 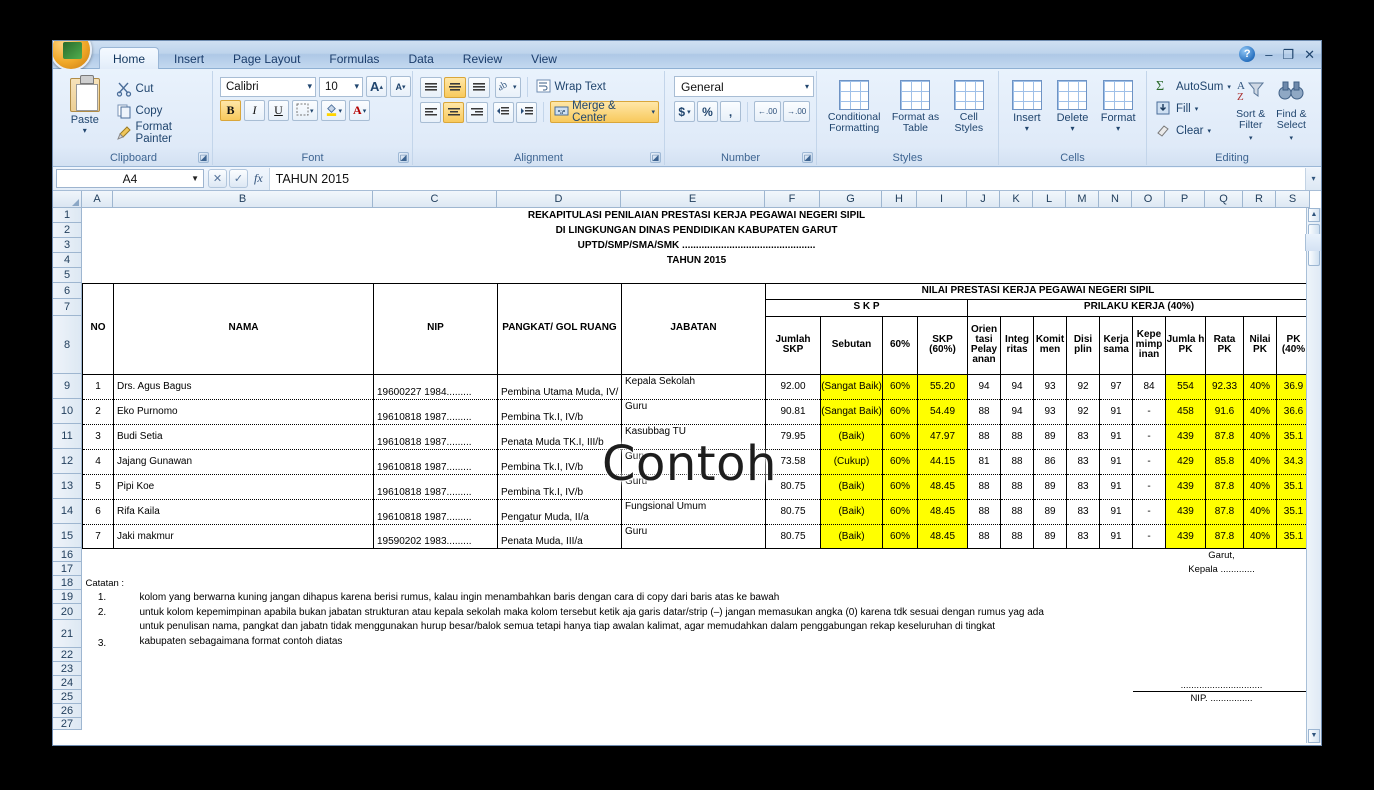 What do you see at coordinates (730, 111) in the screenshot?
I see `comma-button: ,` at bounding box center [730, 111].